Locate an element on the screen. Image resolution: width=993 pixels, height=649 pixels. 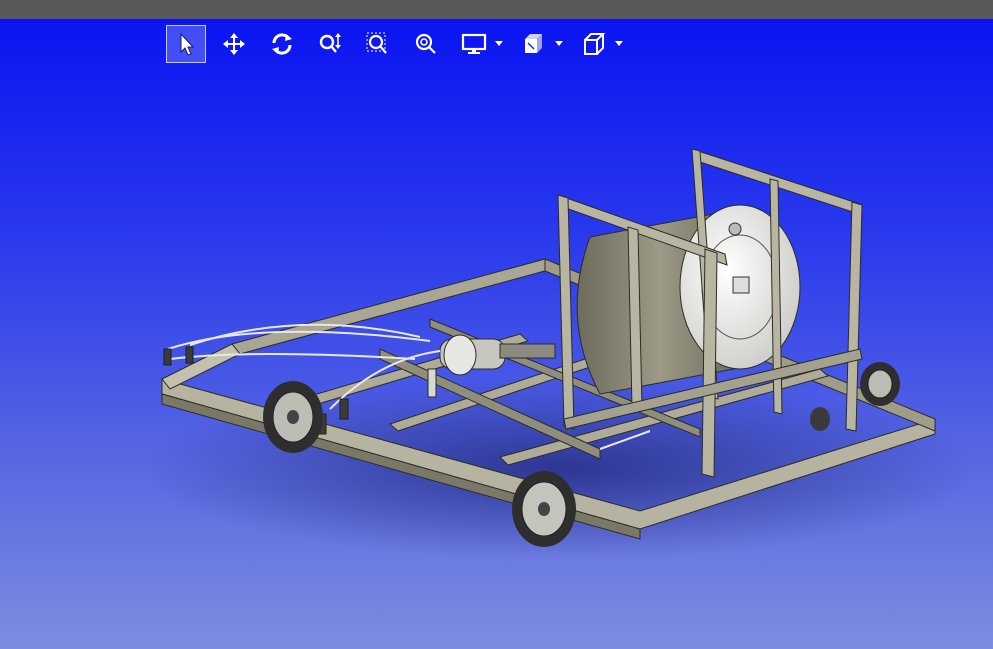
wheel-rear-left is located at coordinates (293, 417).